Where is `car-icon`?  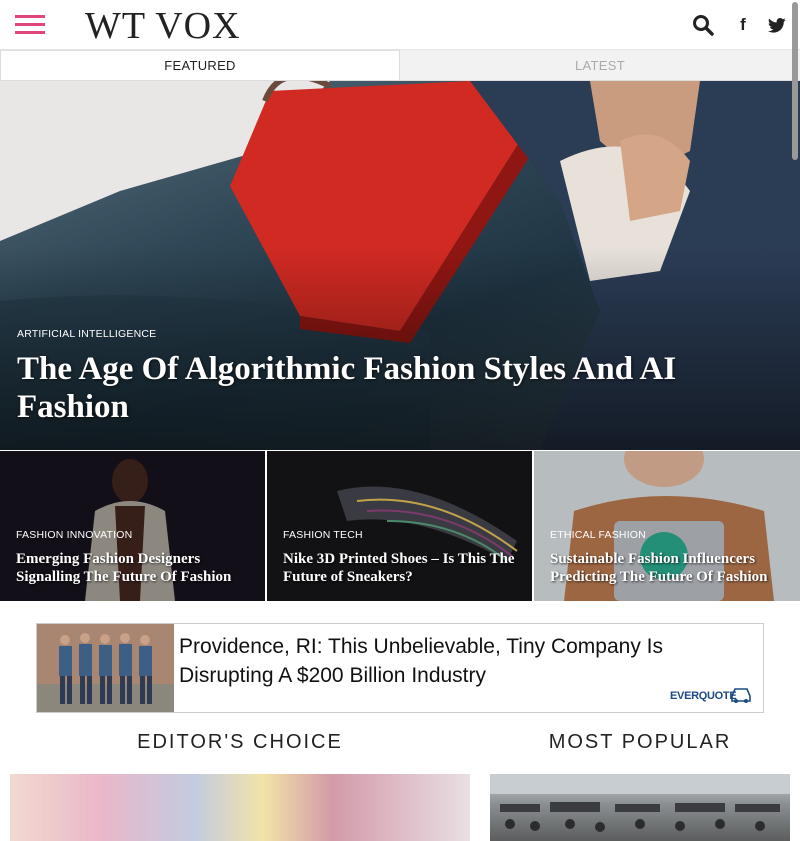
car-icon is located at coordinates (741, 695).